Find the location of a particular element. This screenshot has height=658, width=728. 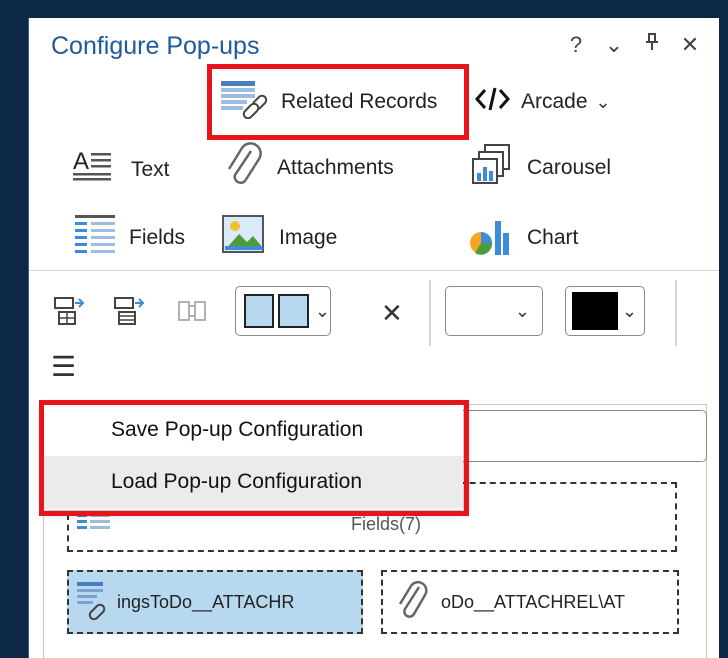

remove-button: ✕ is located at coordinates (392, 313).